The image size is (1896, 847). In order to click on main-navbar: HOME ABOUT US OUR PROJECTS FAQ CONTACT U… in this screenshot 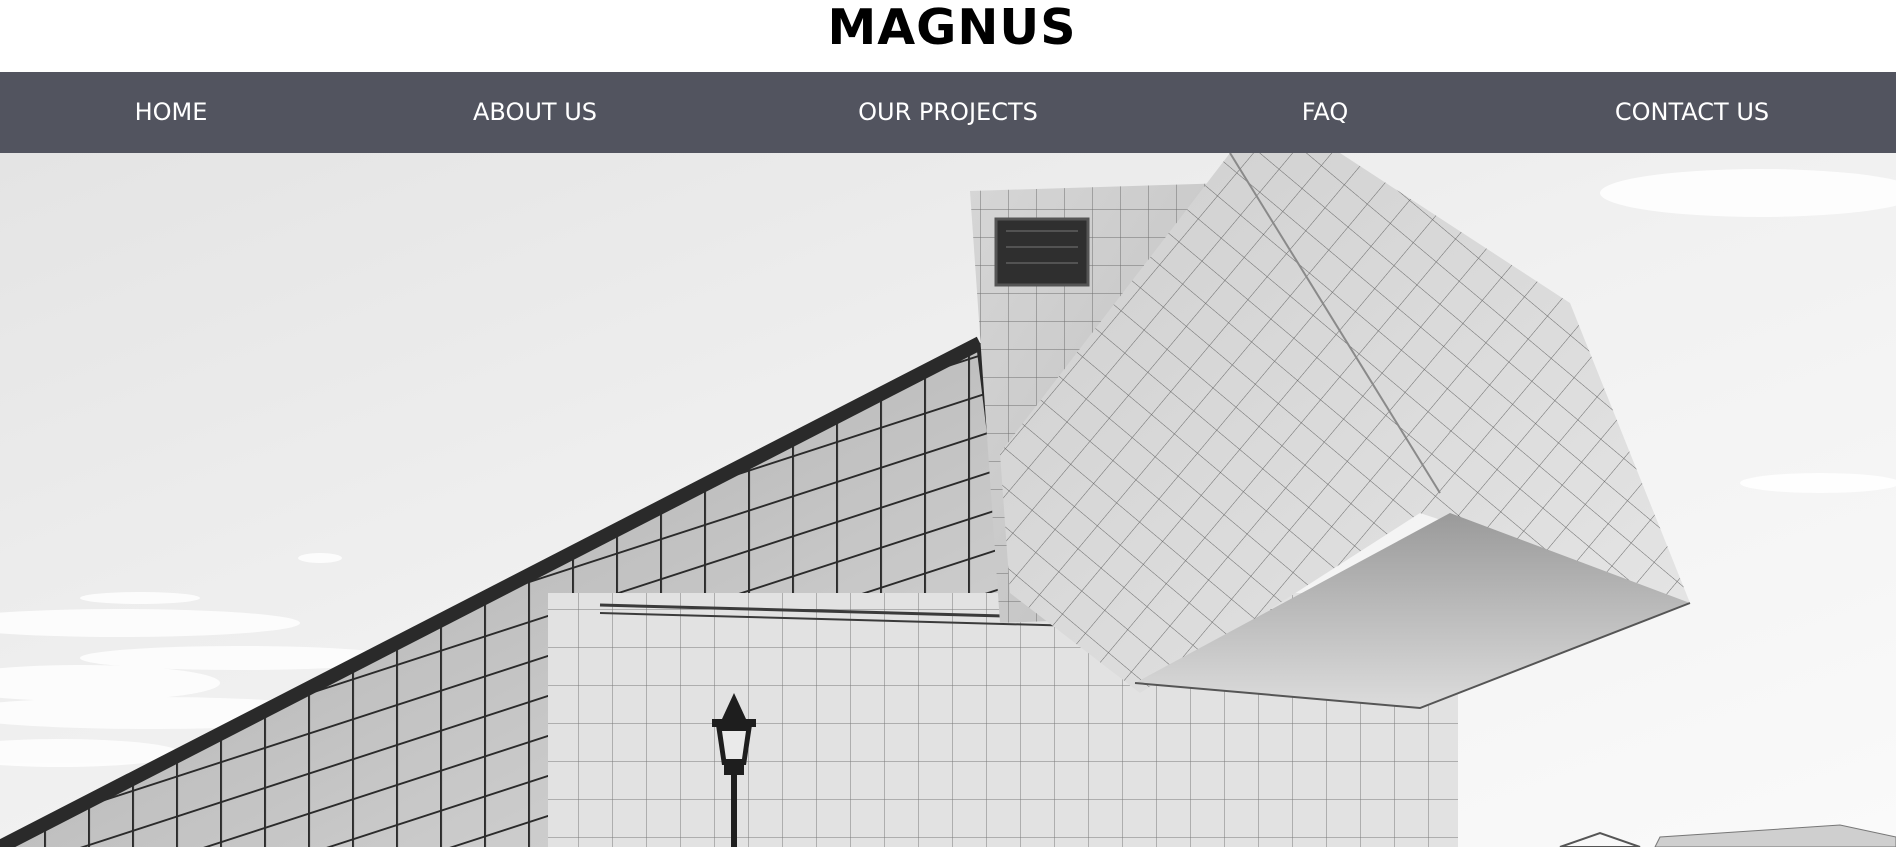, I will do `click(948, 112)`.